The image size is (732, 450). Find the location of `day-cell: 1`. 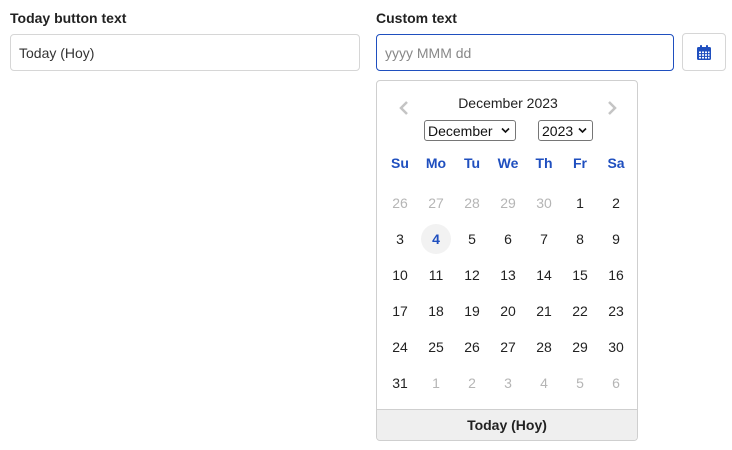

day-cell: 1 is located at coordinates (580, 203).